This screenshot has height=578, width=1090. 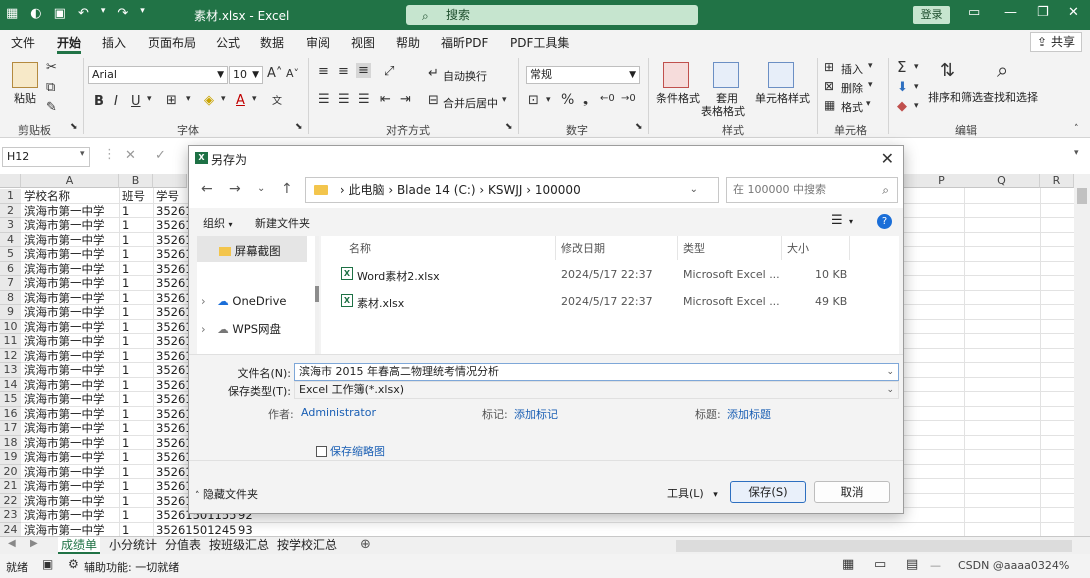 What do you see at coordinates (935, 565) in the screenshot?
I see `zoom-out-icon: —` at bounding box center [935, 565].